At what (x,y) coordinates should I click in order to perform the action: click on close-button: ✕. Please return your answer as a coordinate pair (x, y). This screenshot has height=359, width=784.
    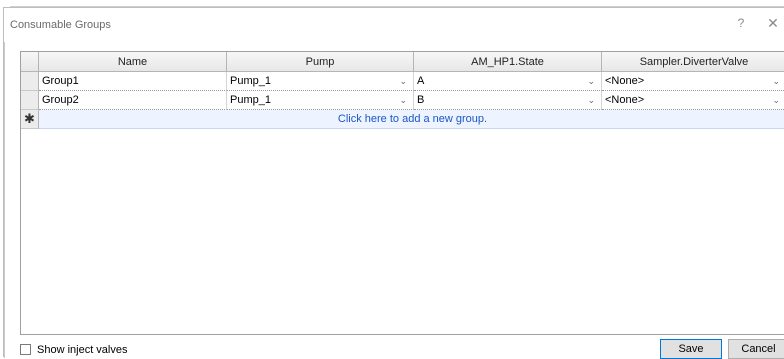
    Looking at the image, I should click on (773, 23).